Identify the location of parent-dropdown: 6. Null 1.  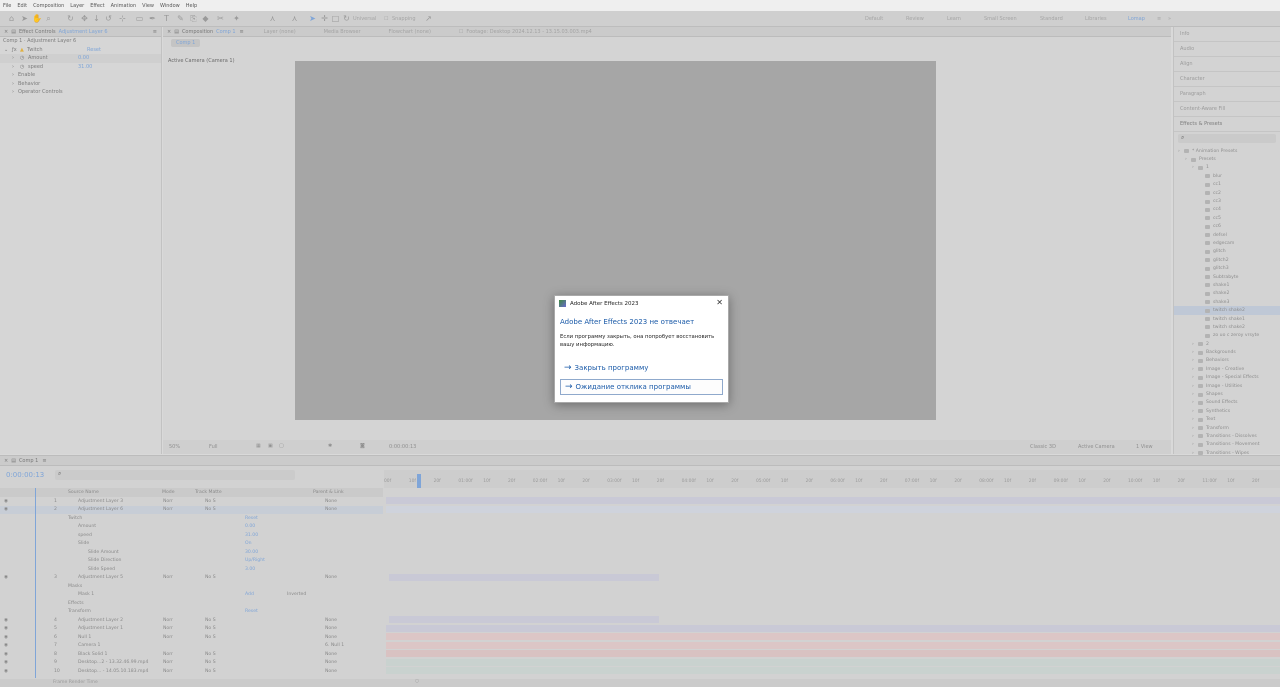
(334, 645).